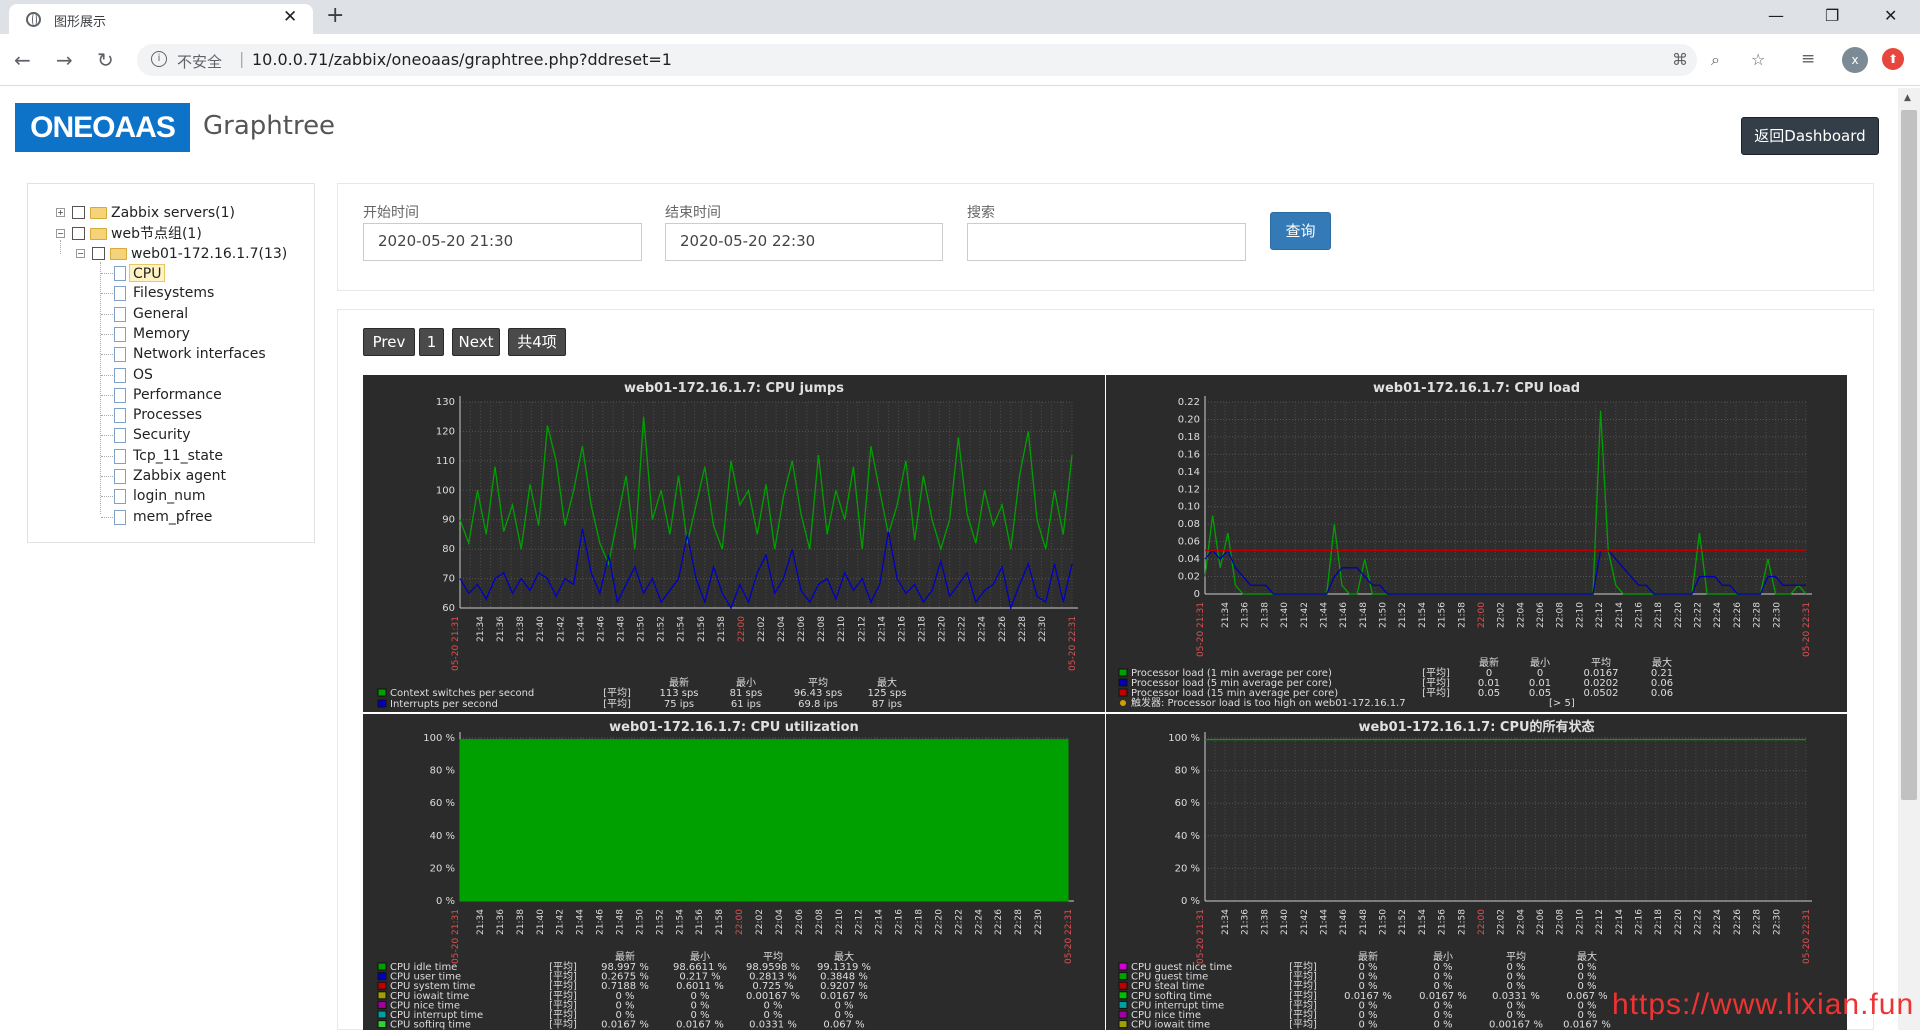 Image resolution: width=1920 pixels, height=1030 pixels. I want to click on x-tick-label: 21:48, so click(1364, 922).